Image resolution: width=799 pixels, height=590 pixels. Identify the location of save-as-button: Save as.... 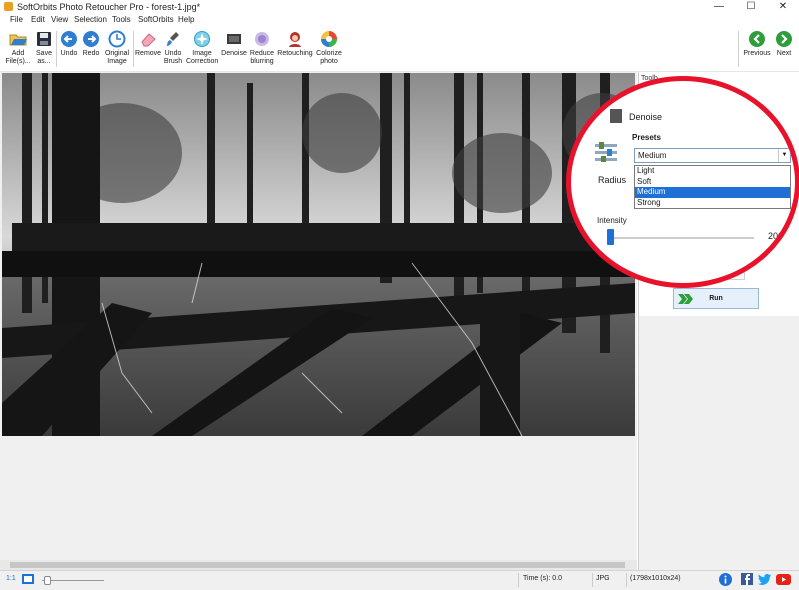
(44, 48).